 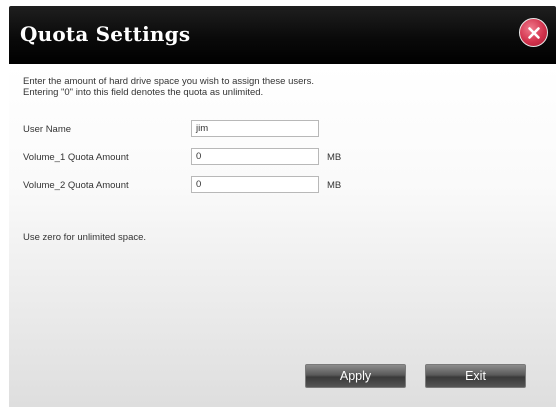 What do you see at coordinates (255, 184) in the screenshot?
I see `volume2-quota-input: 0` at bounding box center [255, 184].